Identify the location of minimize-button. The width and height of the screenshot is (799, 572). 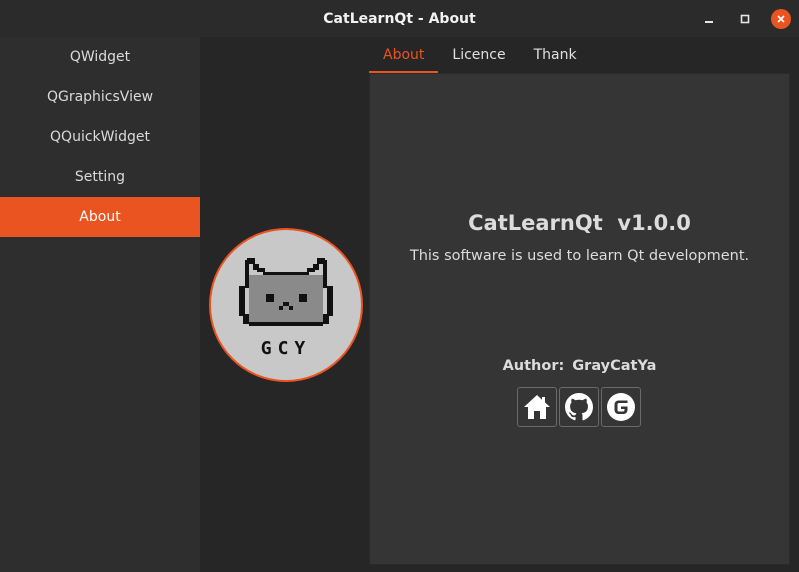
(709, 18).